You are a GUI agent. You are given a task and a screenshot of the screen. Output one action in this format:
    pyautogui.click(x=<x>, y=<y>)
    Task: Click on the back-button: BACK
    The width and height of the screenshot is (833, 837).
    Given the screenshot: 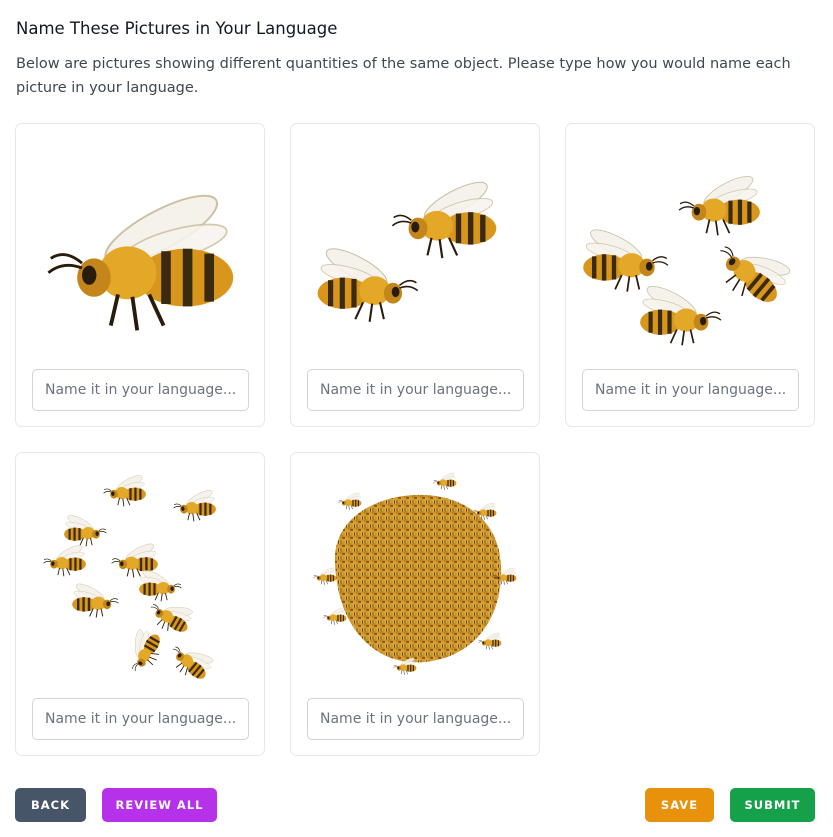 What is the action you would take?
    pyautogui.click(x=50, y=805)
    